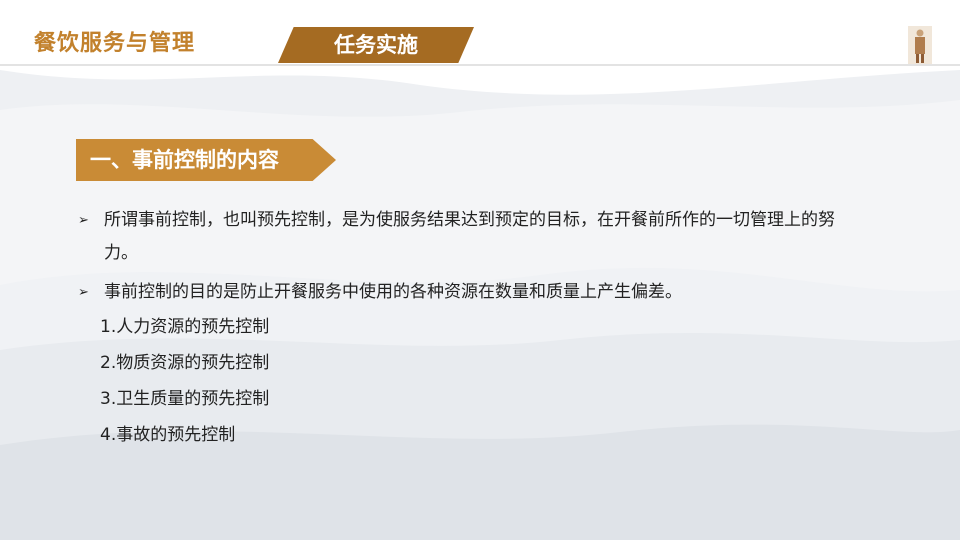 This screenshot has width=960, height=540. I want to click on section-title: 一、事前控制的内容, so click(184, 160).